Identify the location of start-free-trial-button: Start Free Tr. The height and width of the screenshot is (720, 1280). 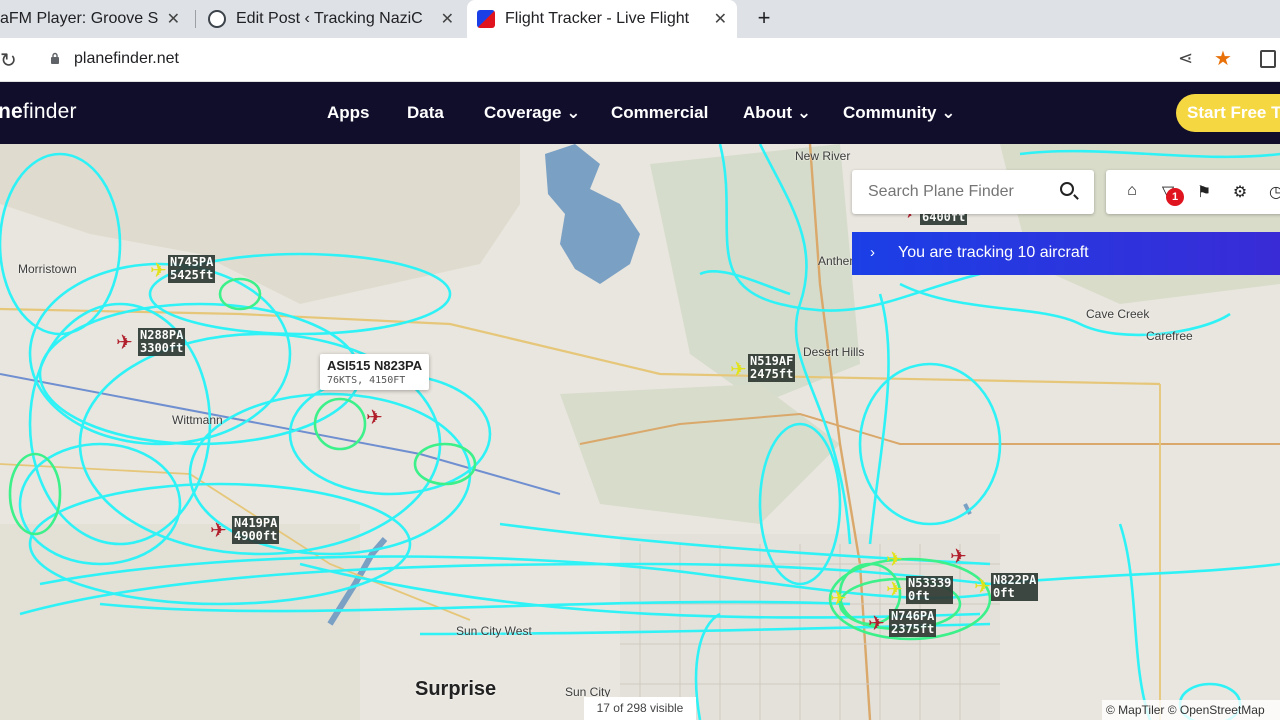
(1228, 113).